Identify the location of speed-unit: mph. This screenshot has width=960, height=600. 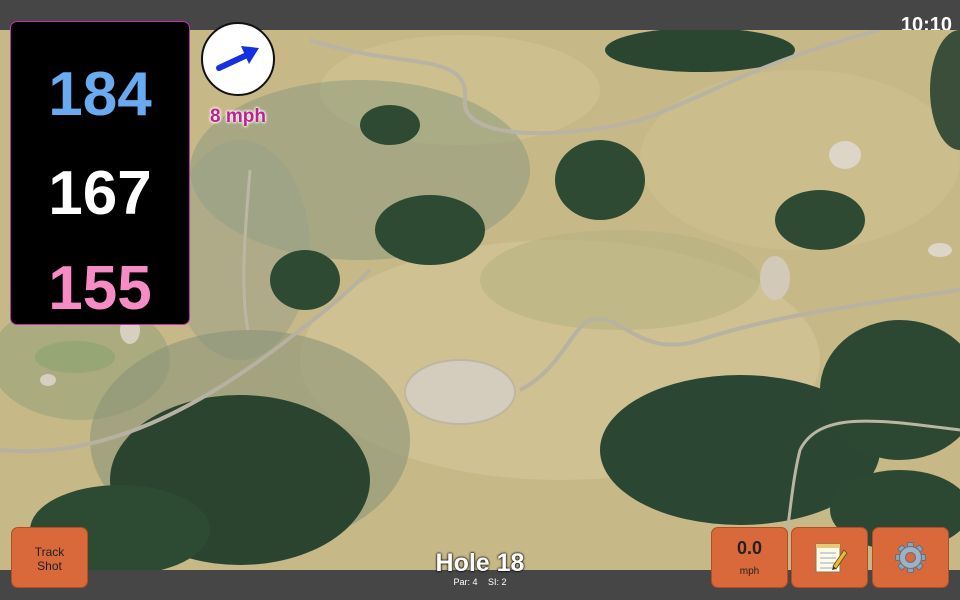
(749, 571).